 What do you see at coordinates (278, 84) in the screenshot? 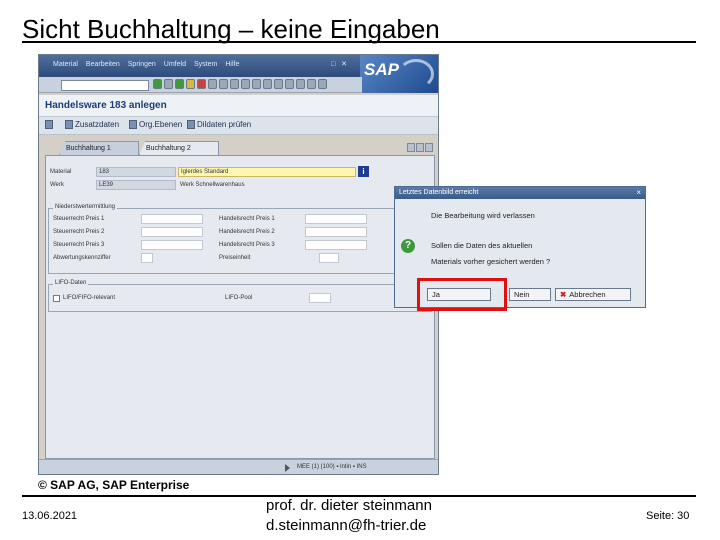
I see `last-page-icon` at bounding box center [278, 84].